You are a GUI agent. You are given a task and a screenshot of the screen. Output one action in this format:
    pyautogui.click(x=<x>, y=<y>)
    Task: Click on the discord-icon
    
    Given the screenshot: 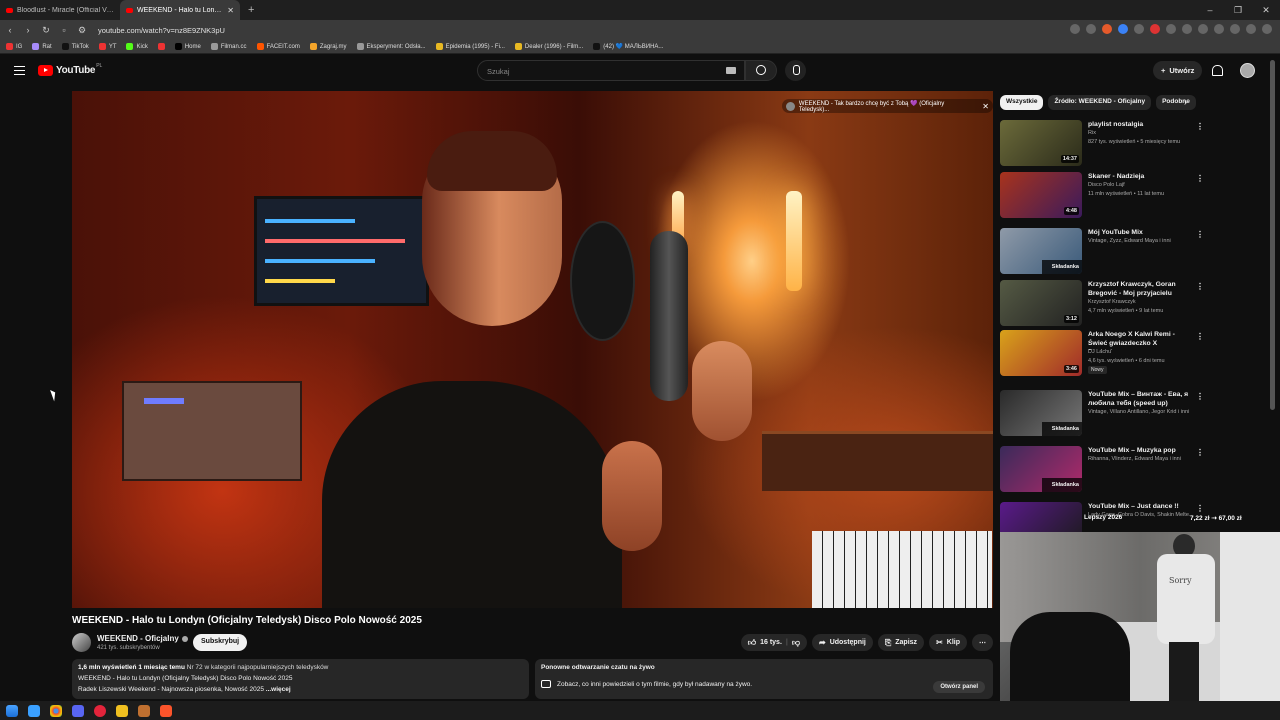 What is the action you would take?
    pyautogui.click(x=78, y=710)
    